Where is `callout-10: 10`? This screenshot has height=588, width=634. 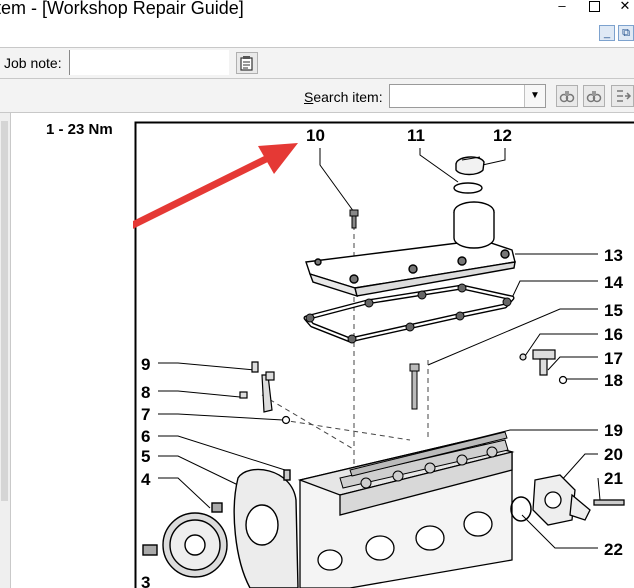 callout-10: 10 is located at coordinates (315, 135).